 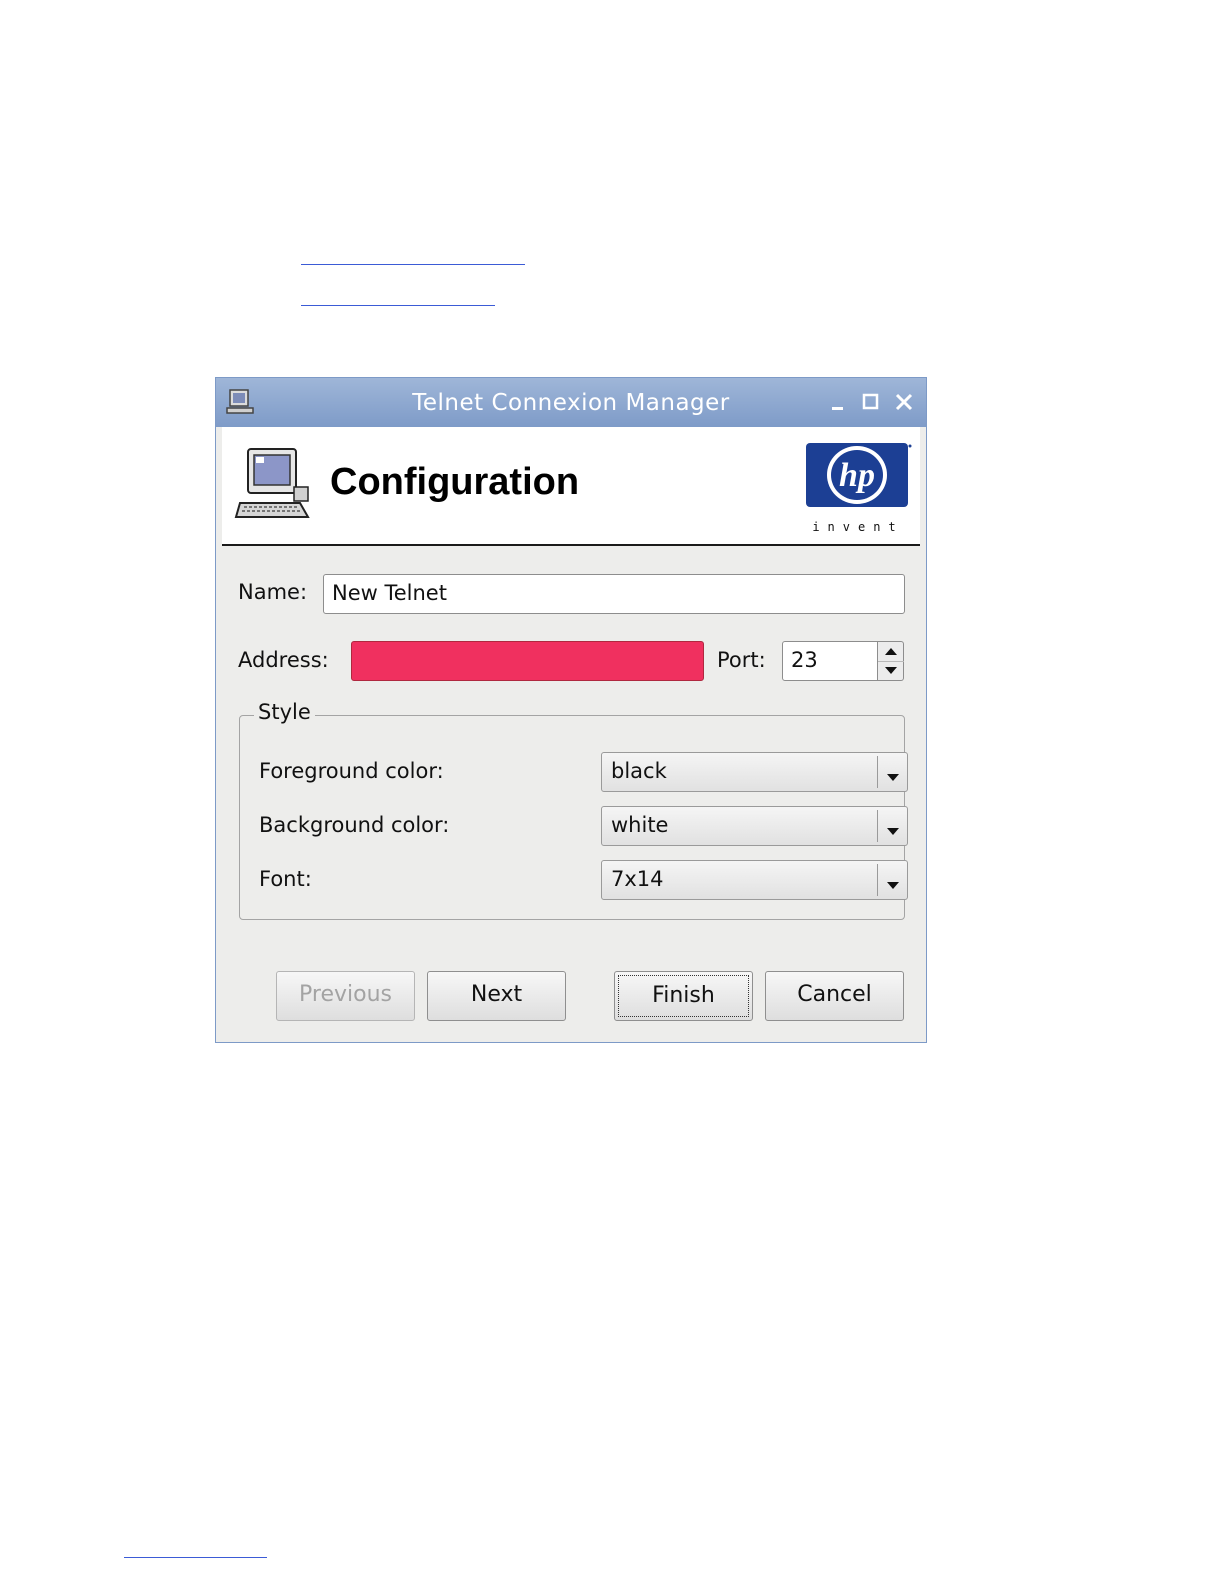 What do you see at coordinates (639, 771) in the screenshot?
I see `foreground-color-value: black` at bounding box center [639, 771].